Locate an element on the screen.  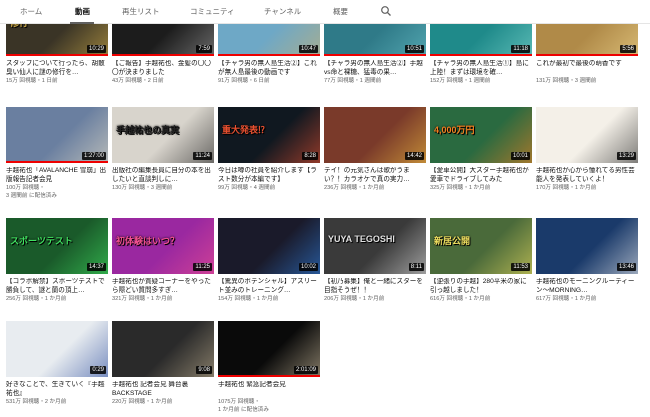
tab-about: 概要 is located at coordinates (340, 11).